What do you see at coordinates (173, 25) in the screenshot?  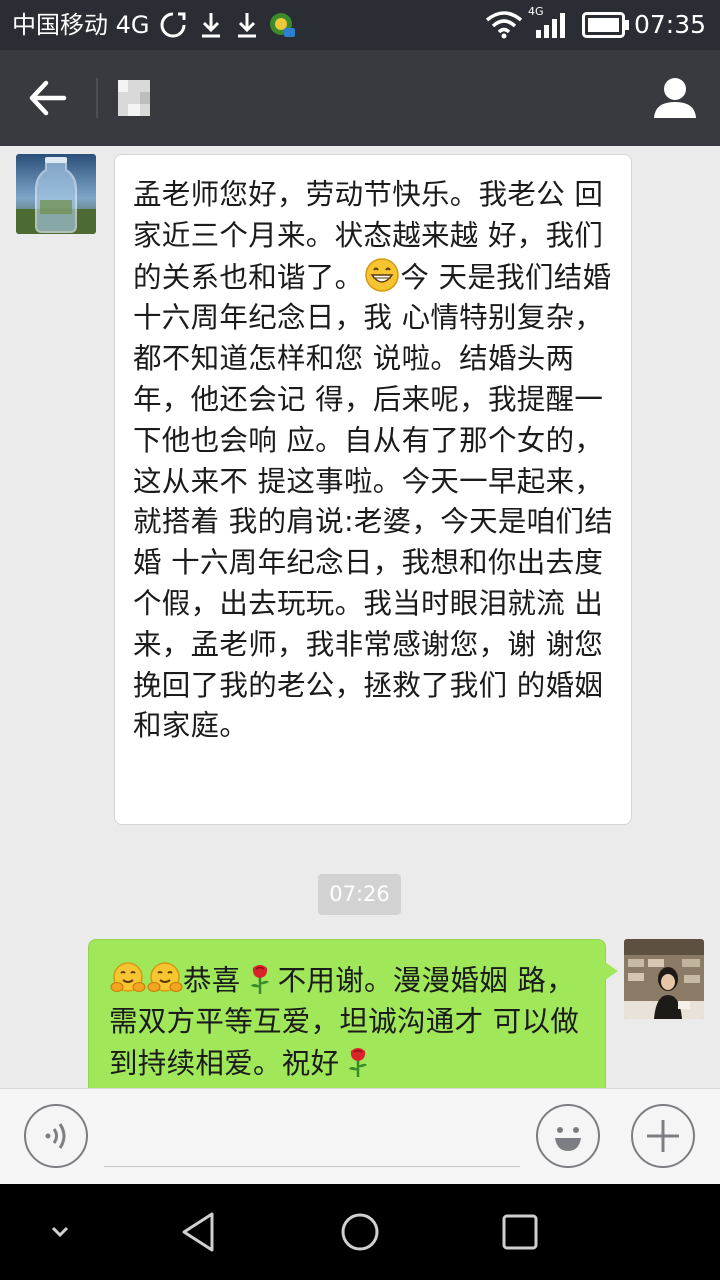 I see `sync-icon` at bounding box center [173, 25].